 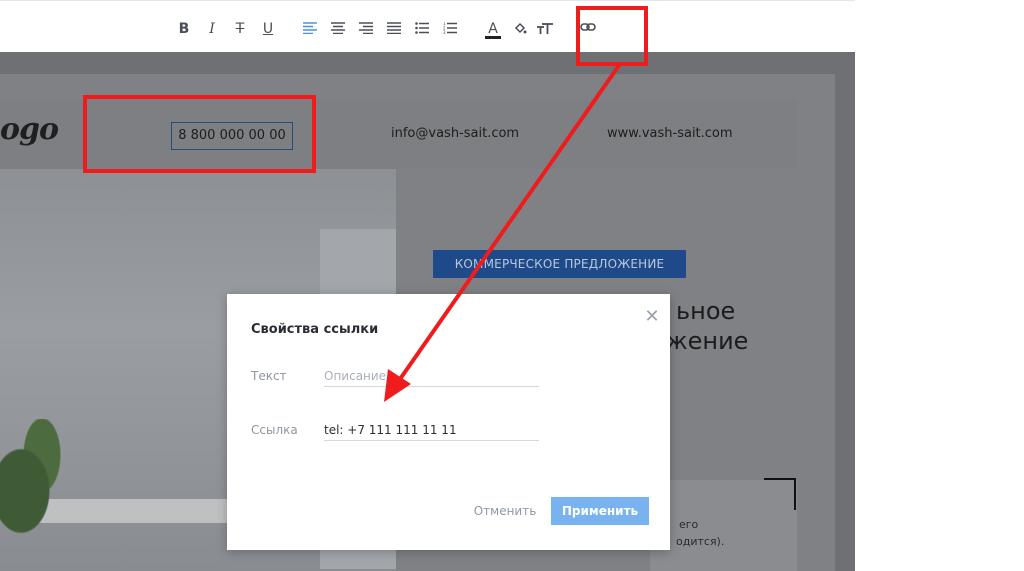 What do you see at coordinates (520, 29) in the screenshot?
I see `fill-color-icon` at bounding box center [520, 29].